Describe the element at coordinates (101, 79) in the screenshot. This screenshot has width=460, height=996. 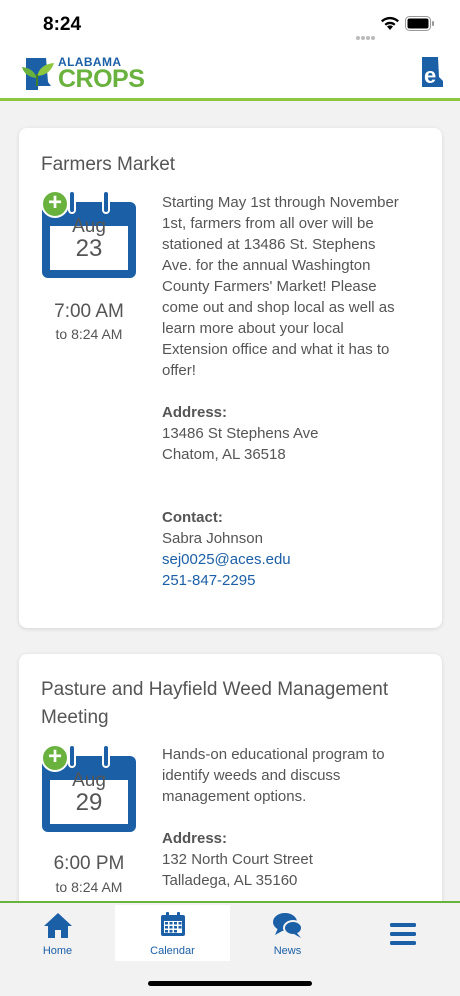
I see `logo-text-crops: CROPS` at that location.